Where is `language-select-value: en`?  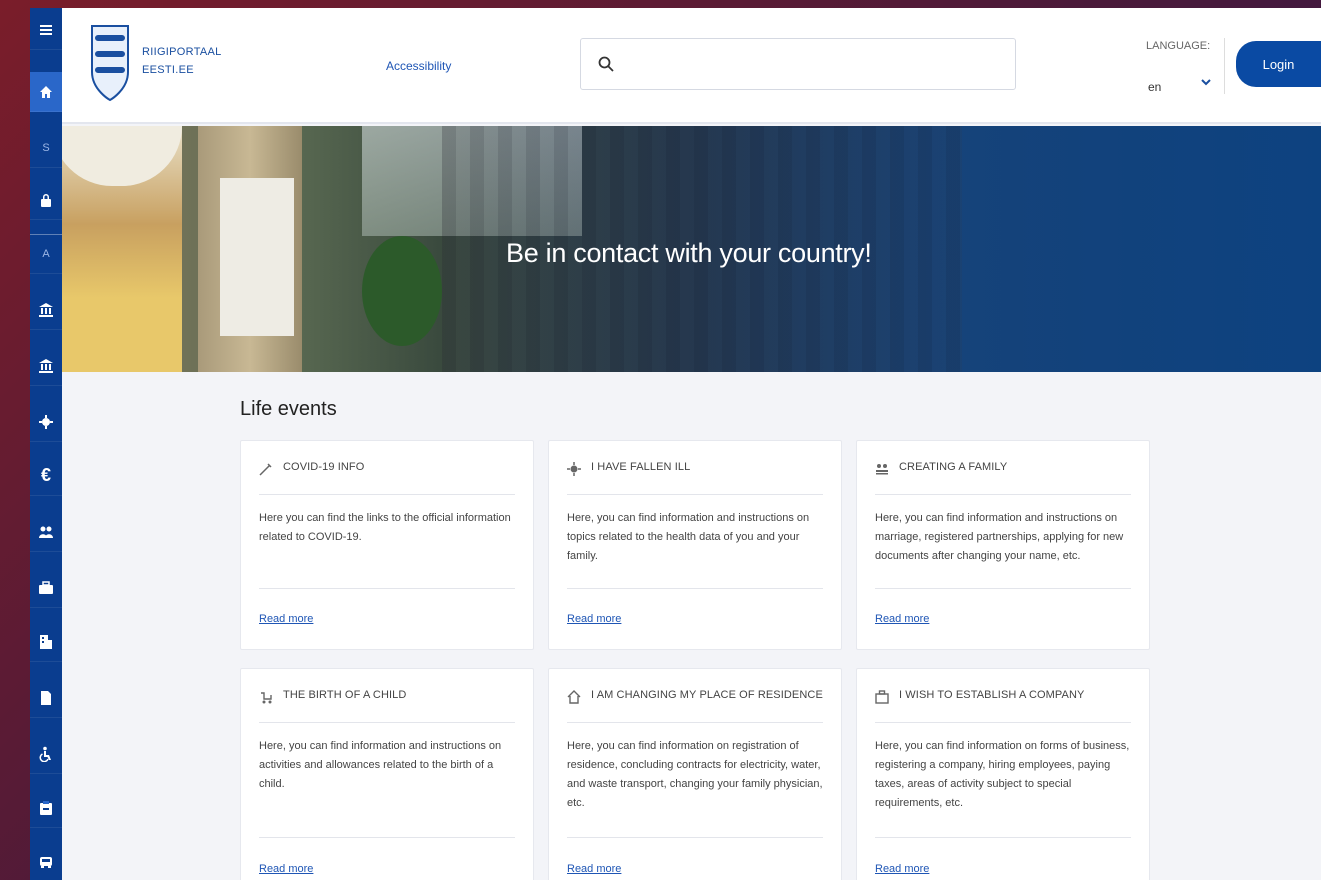 language-select-value: en is located at coordinates (1154, 87).